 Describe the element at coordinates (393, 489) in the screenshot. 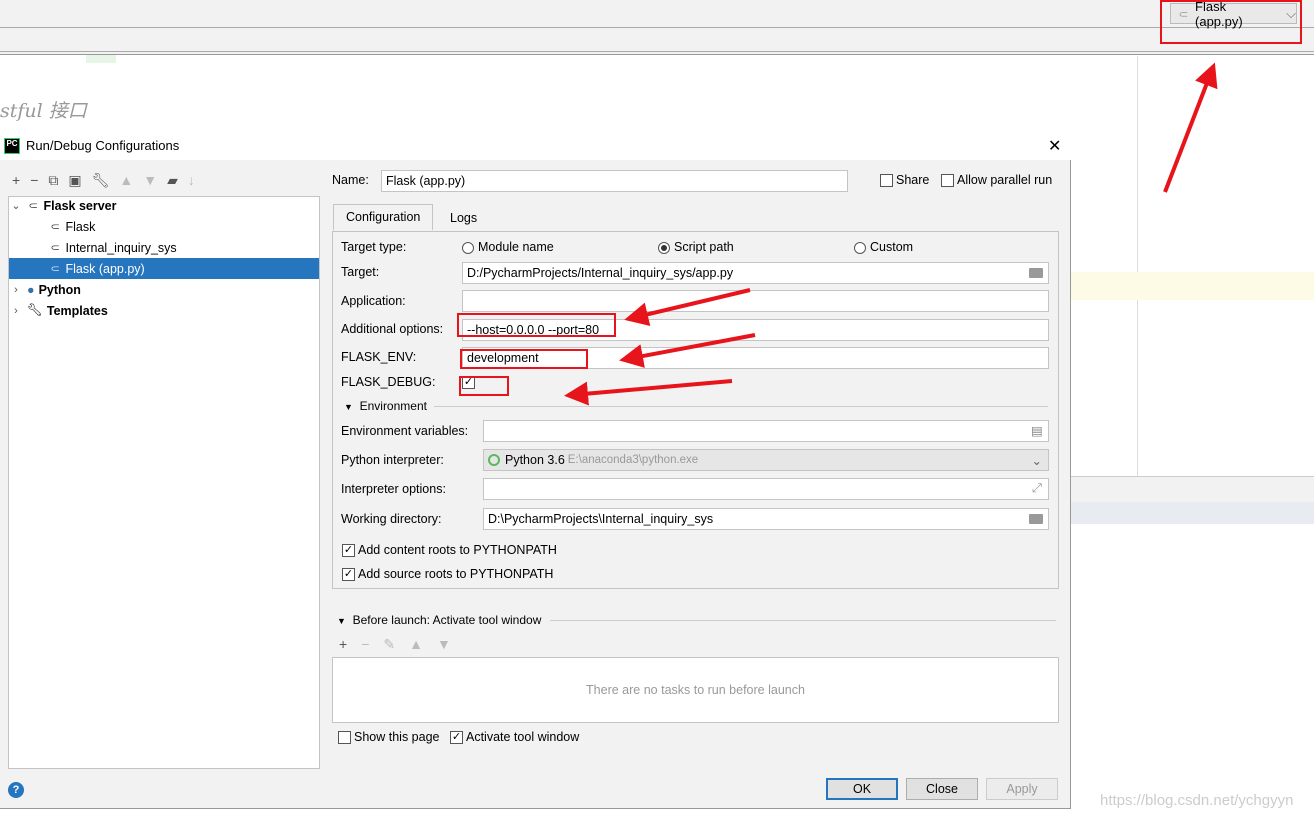

I see `interp-options-label: Interpreter options:` at that location.